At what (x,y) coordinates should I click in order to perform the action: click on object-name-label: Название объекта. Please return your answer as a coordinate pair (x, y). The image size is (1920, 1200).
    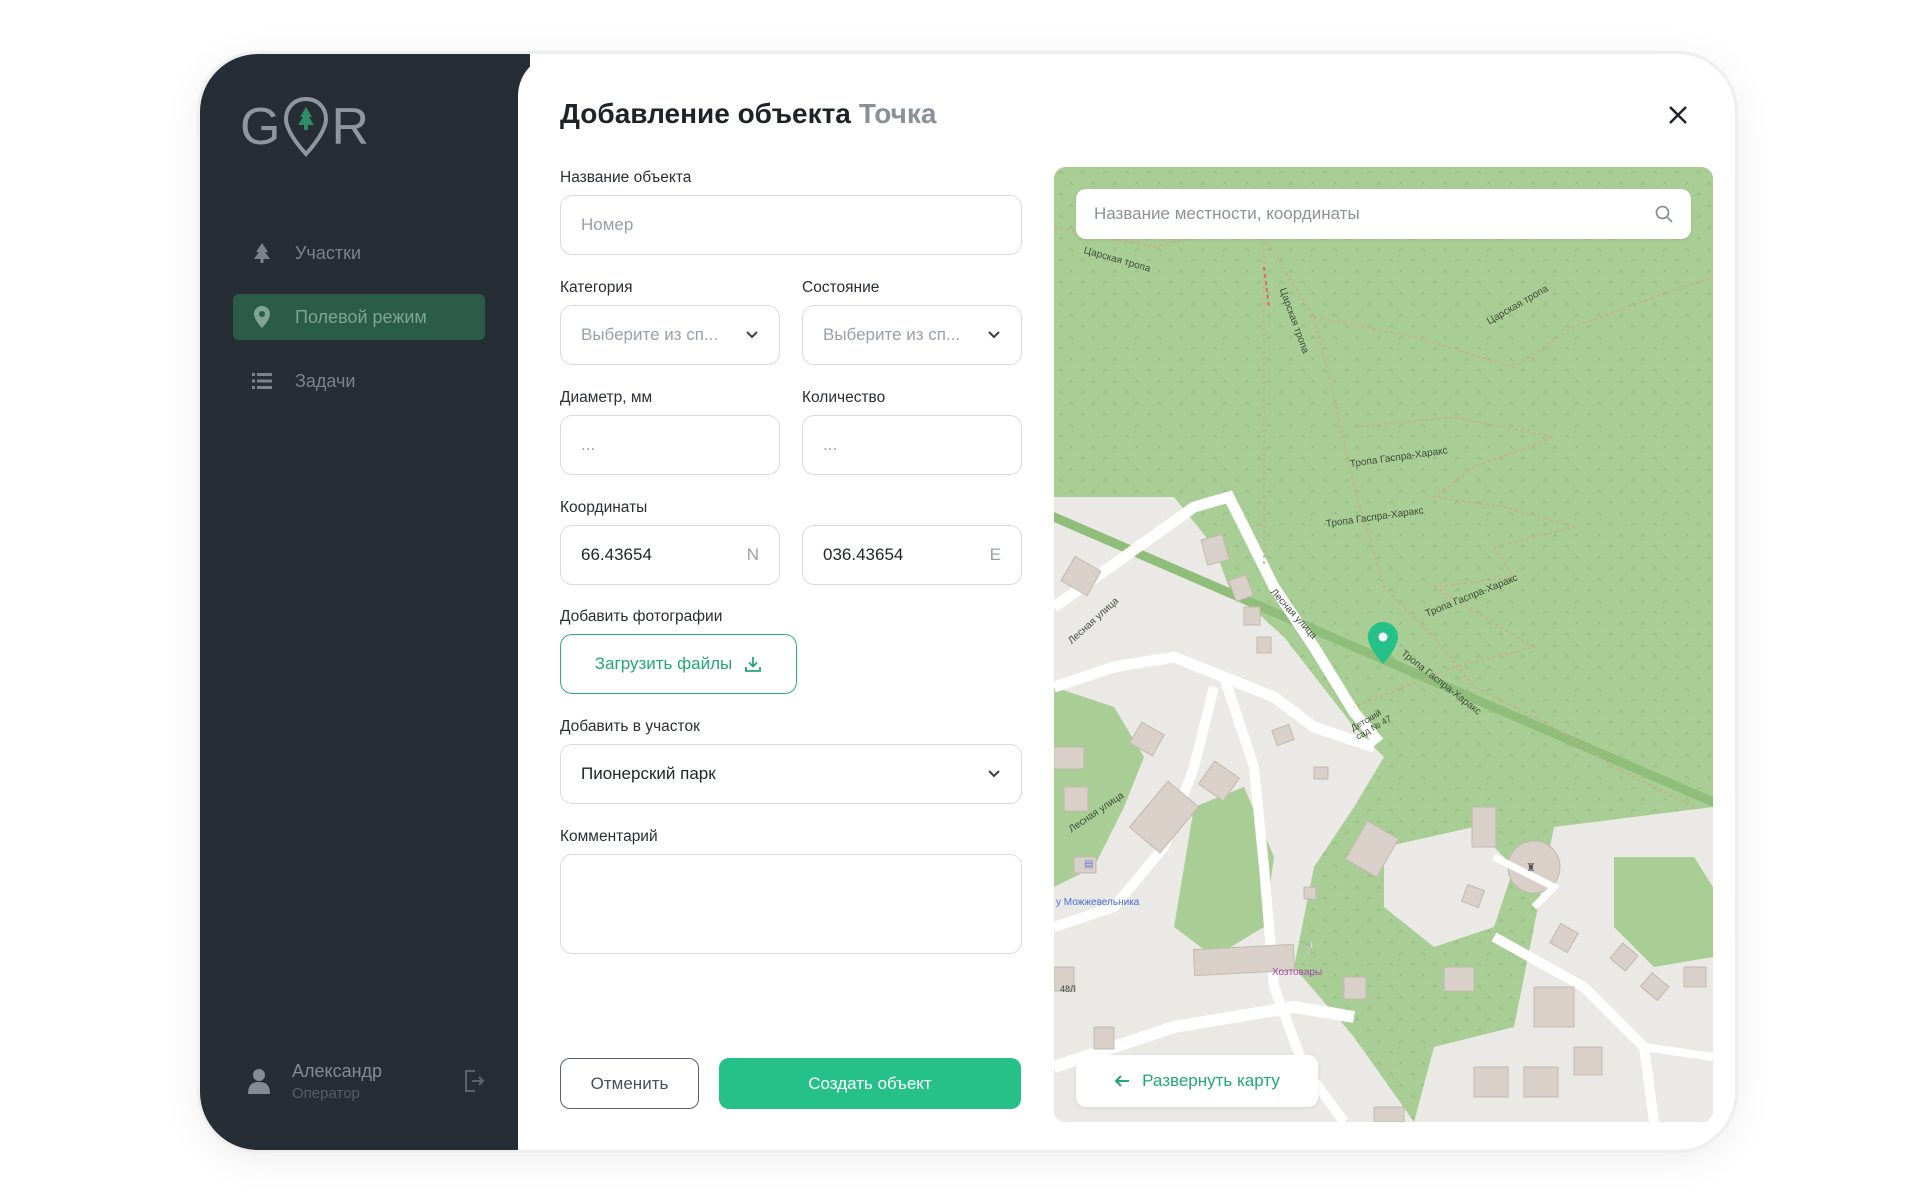
    Looking at the image, I should click on (626, 177).